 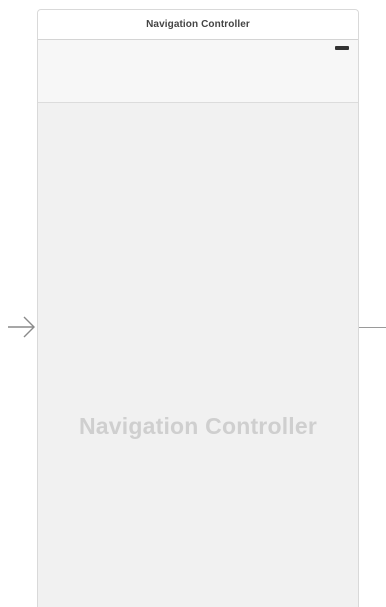 I want to click on relationship-segue-line, so click(x=372, y=327).